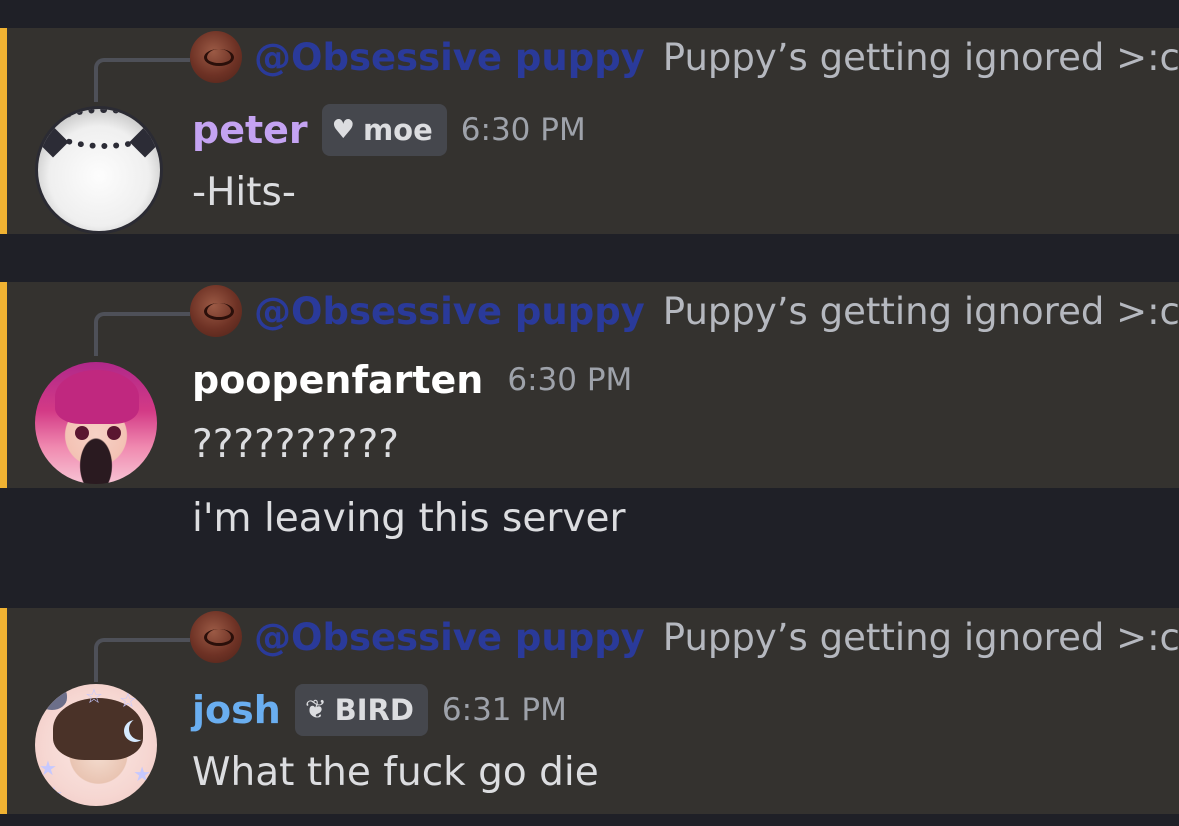 The image size is (1179, 826). What do you see at coordinates (374, 710) in the screenshot?
I see `role-tag-label: BIRD` at bounding box center [374, 710].